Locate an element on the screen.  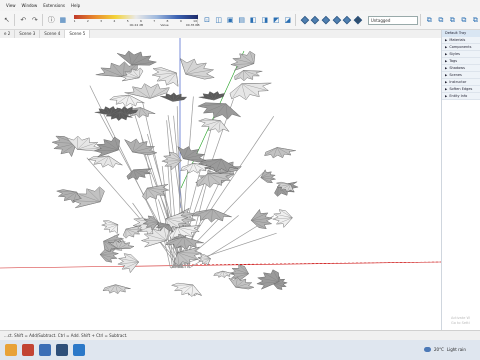
tray-item-label: Styles is located at coordinates (454, 54).